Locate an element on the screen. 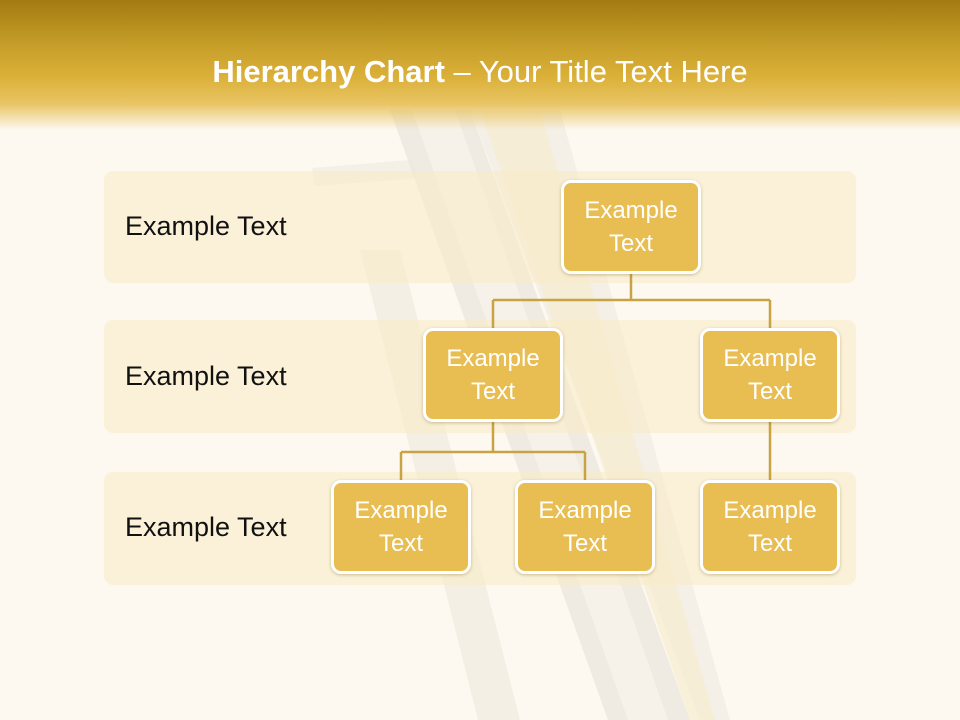  node-root: Example Text is located at coordinates (631, 227).